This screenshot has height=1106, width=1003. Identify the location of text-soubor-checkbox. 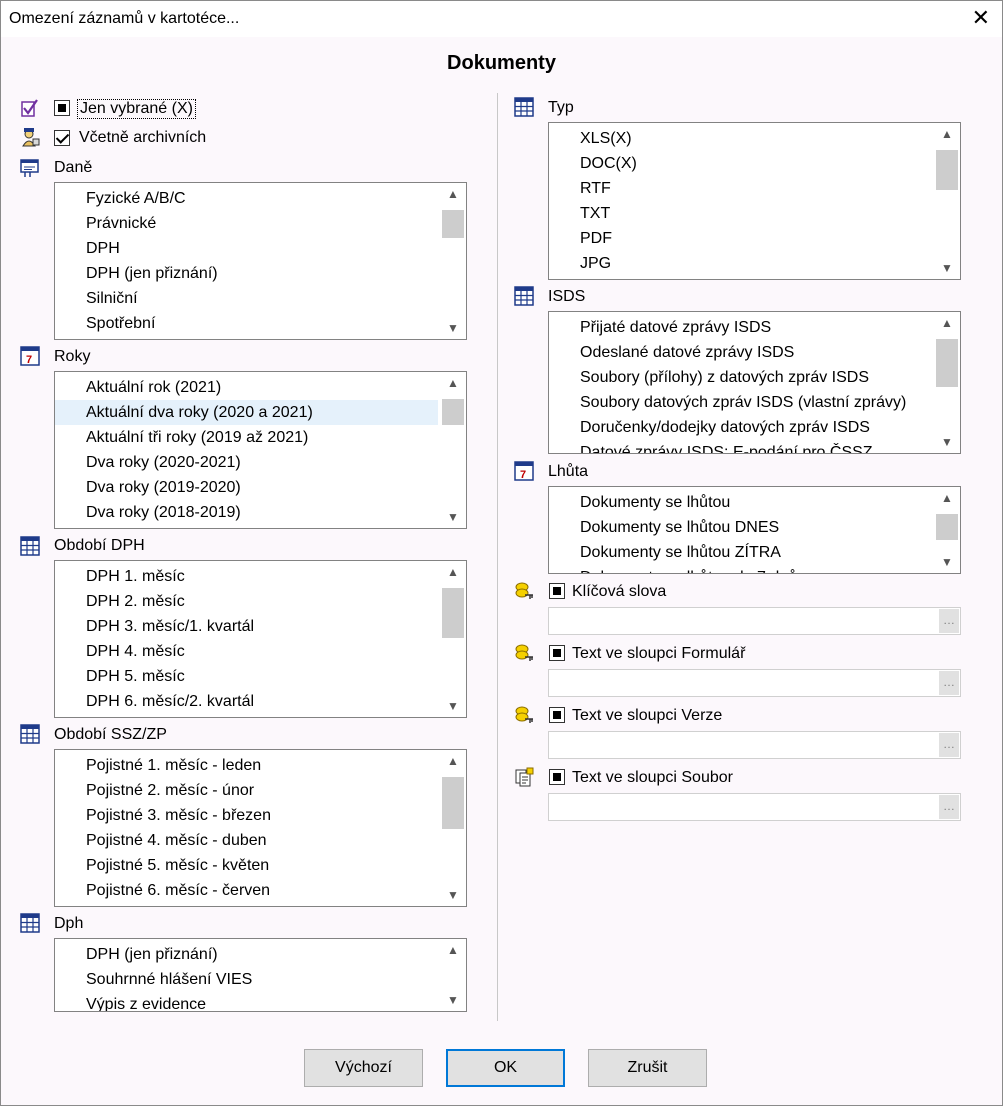
(557, 777).